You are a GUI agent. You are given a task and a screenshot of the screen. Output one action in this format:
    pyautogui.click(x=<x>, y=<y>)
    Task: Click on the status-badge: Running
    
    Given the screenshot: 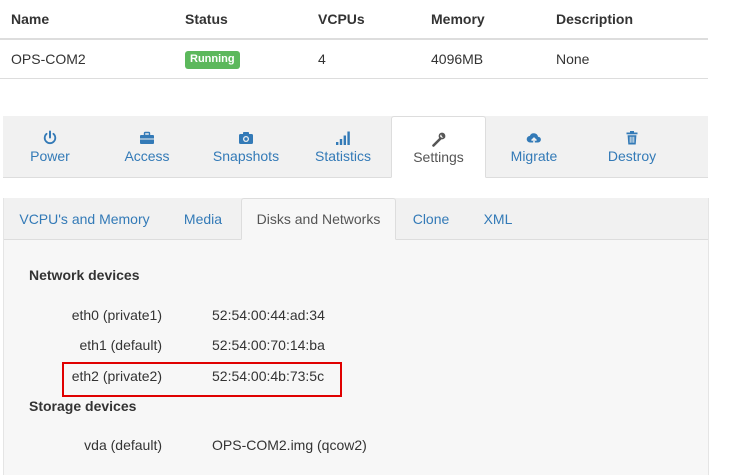 What is the action you would take?
    pyautogui.click(x=212, y=60)
    